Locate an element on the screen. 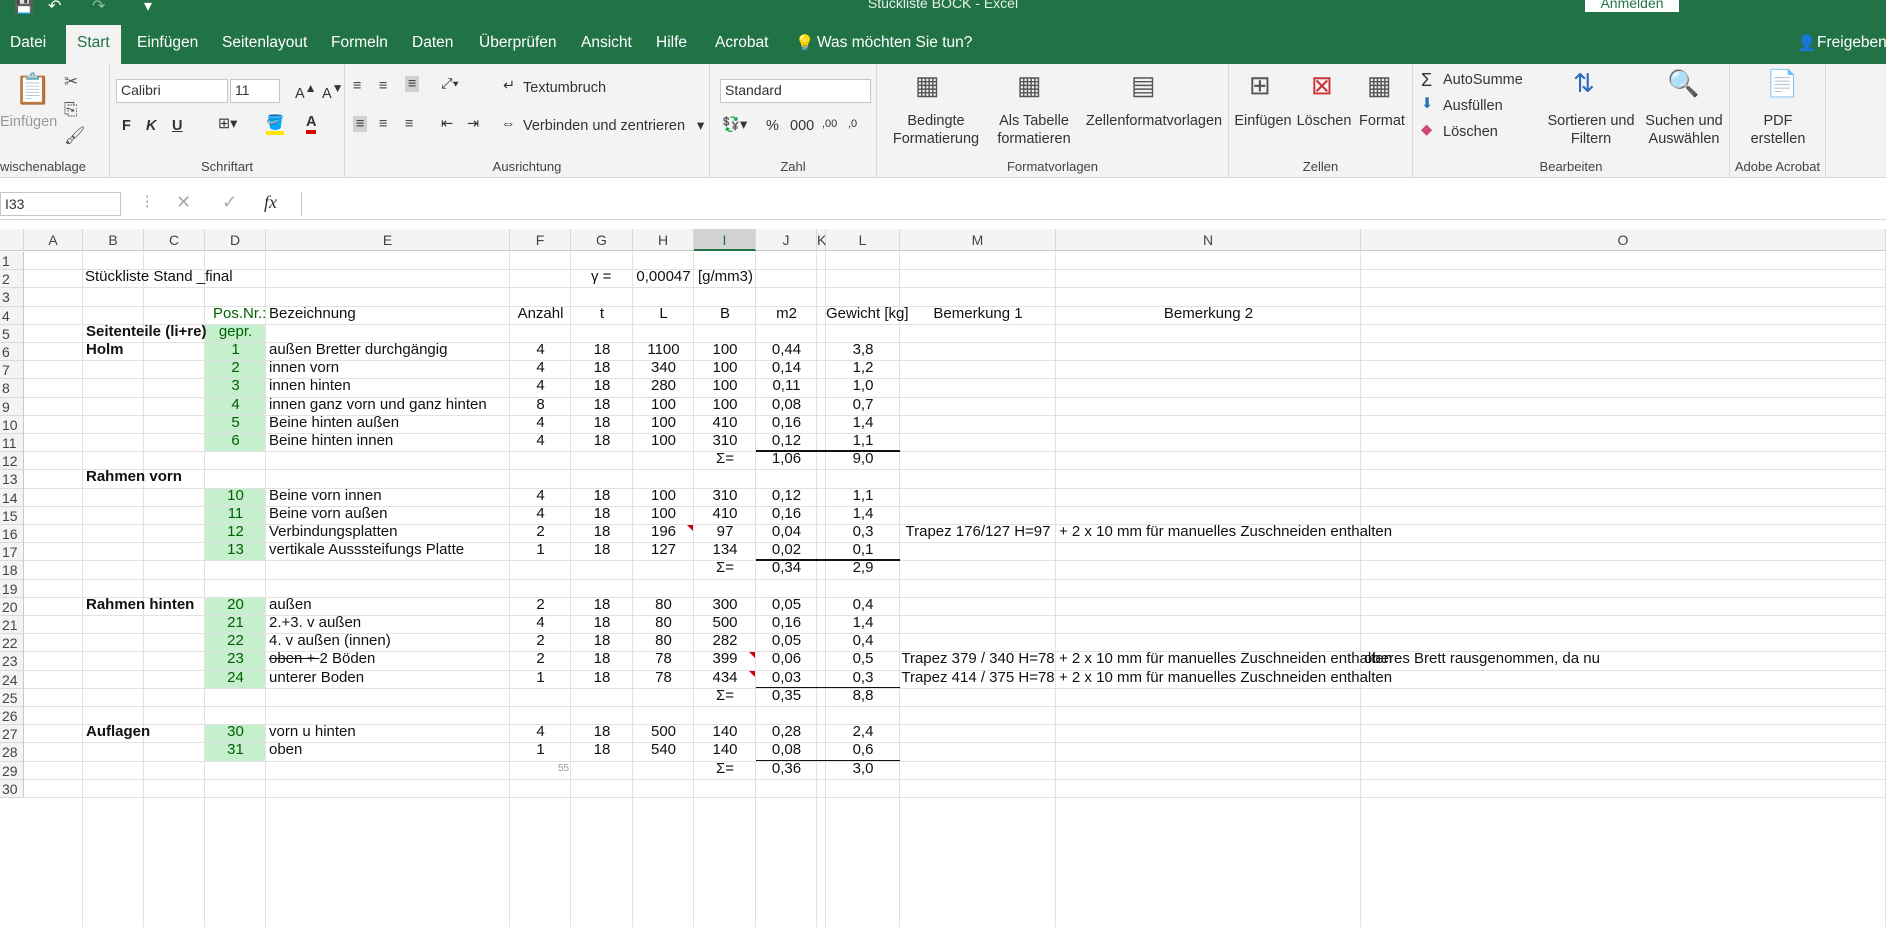  cell-d22: 22 is located at coordinates (235, 641).